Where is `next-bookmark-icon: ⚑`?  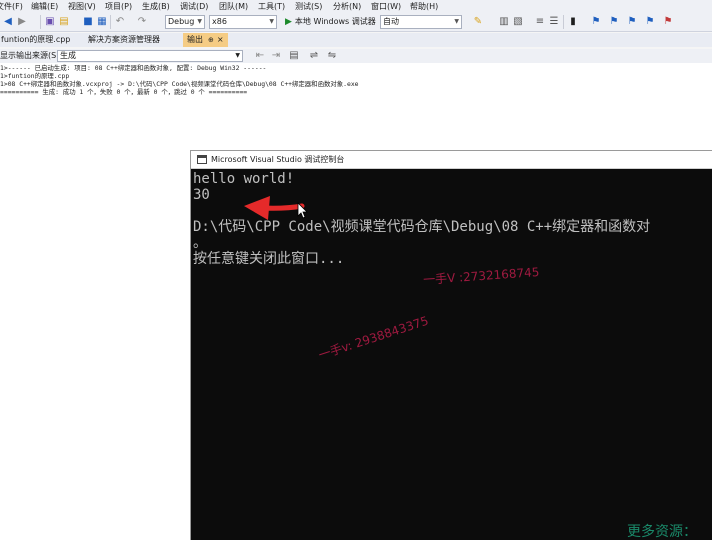 next-bookmark-icon: ⚑ is located at coordinates (614, 22).